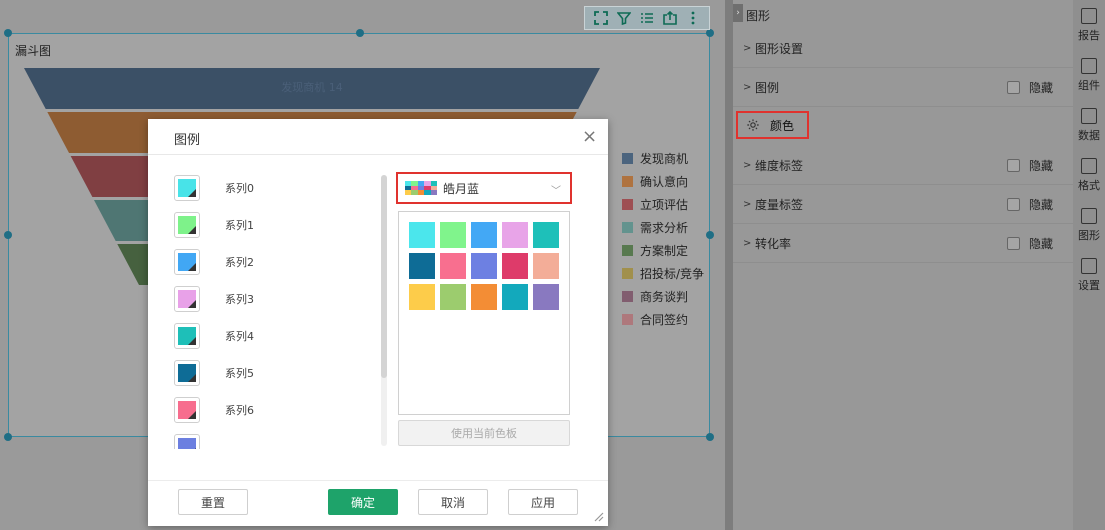  What do you see at coordinates (1089, 265) in the screenshot?
I see `settings-icon` at bounding box center [1089, 265].